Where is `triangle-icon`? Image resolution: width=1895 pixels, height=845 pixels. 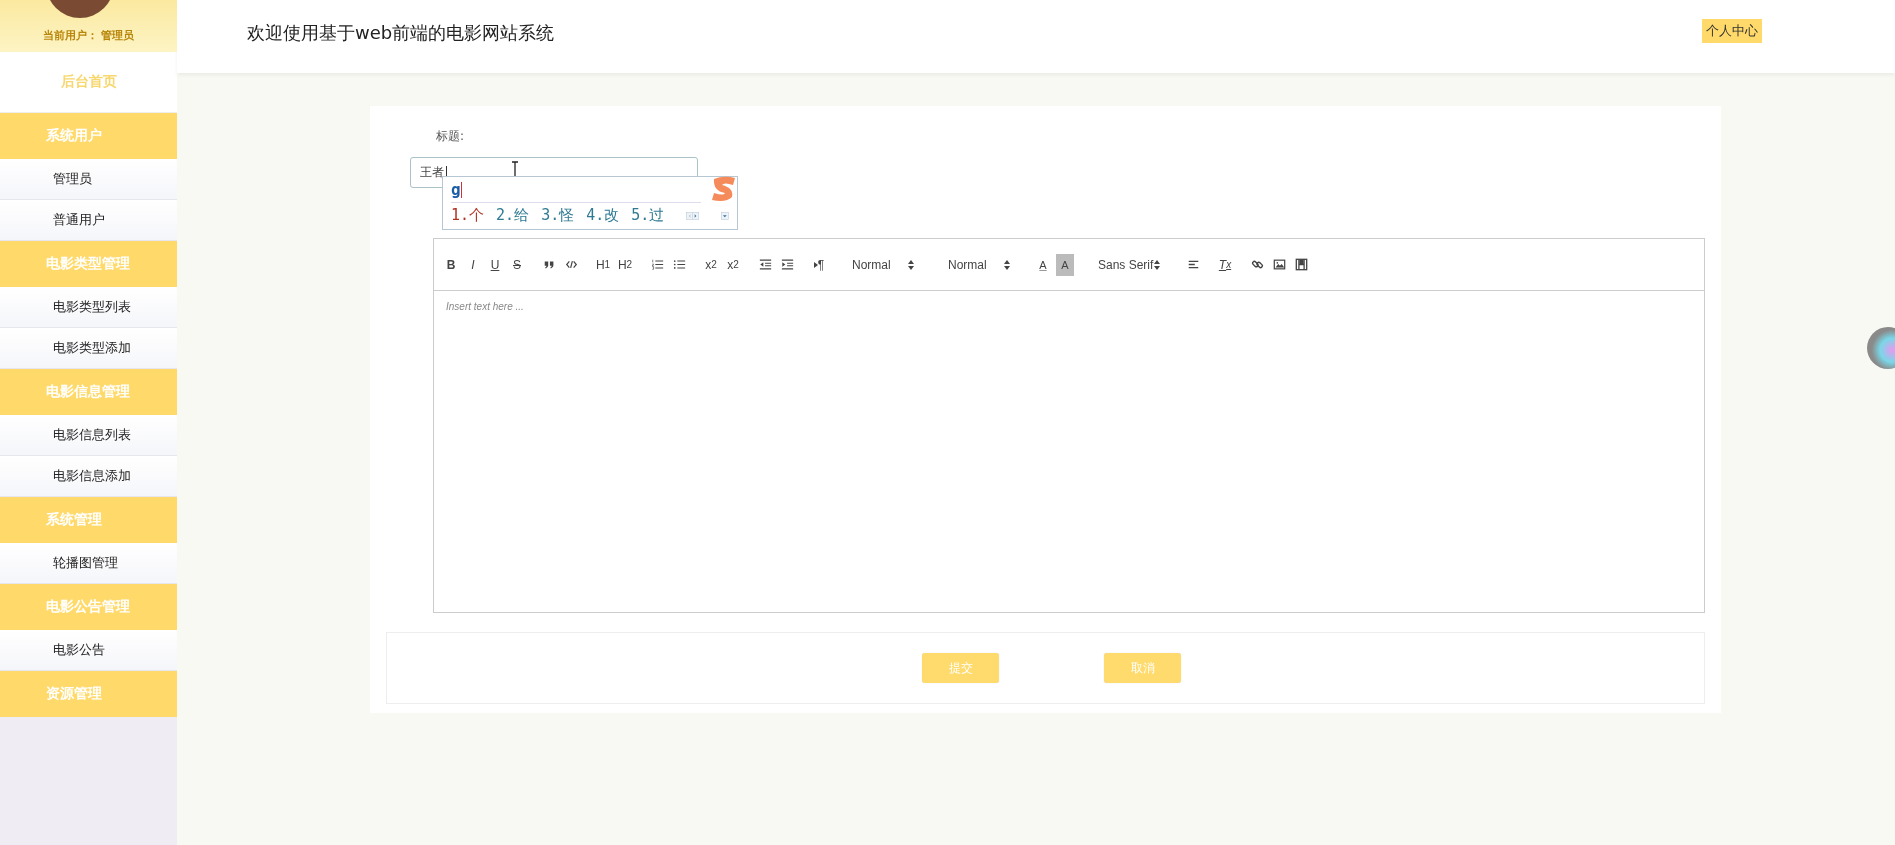
triangle-icon is located at coordinates (815, 264).